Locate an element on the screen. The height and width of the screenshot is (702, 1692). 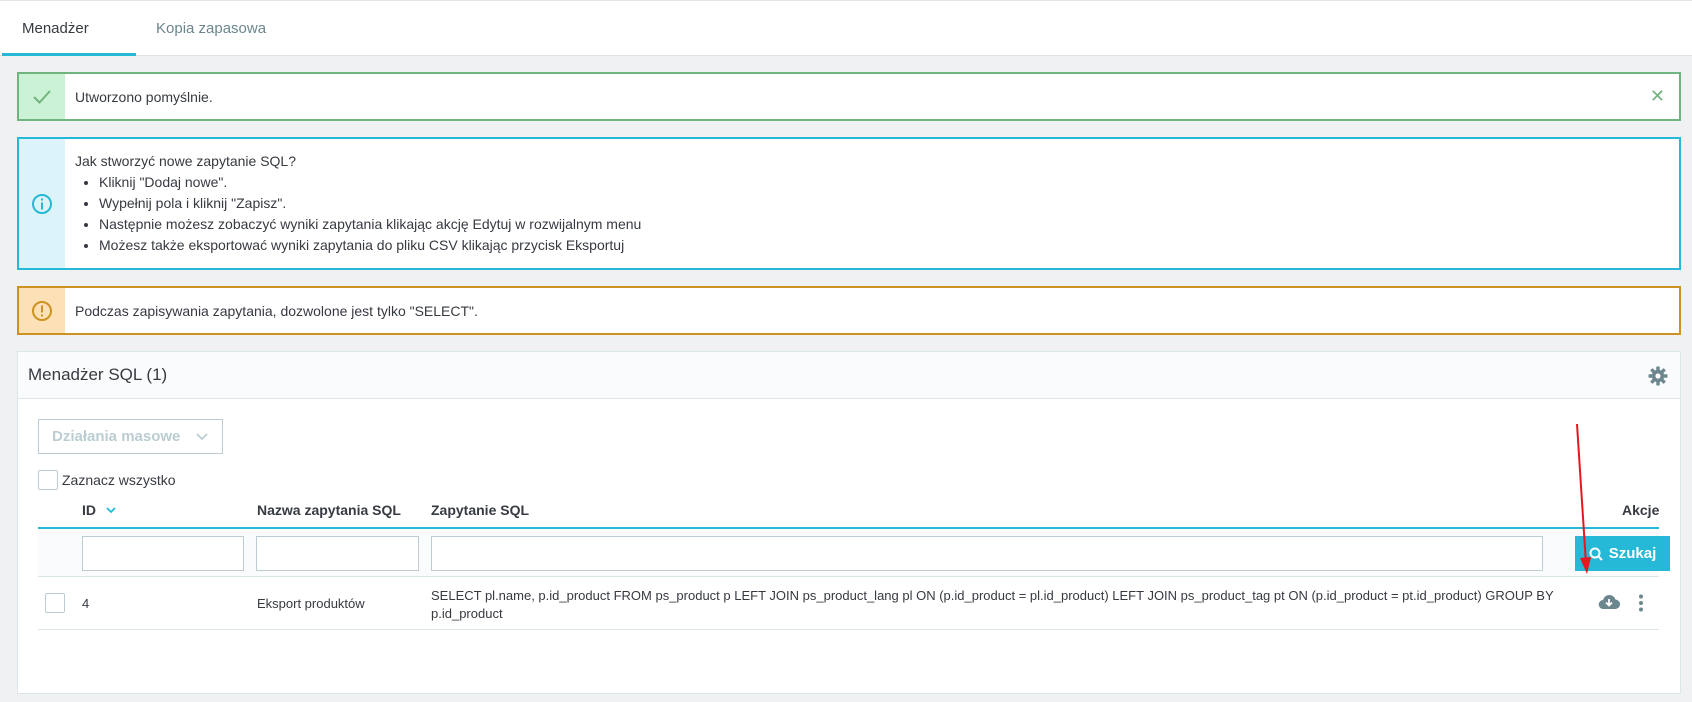
row-checkbox is located at coordinates (55, 603).